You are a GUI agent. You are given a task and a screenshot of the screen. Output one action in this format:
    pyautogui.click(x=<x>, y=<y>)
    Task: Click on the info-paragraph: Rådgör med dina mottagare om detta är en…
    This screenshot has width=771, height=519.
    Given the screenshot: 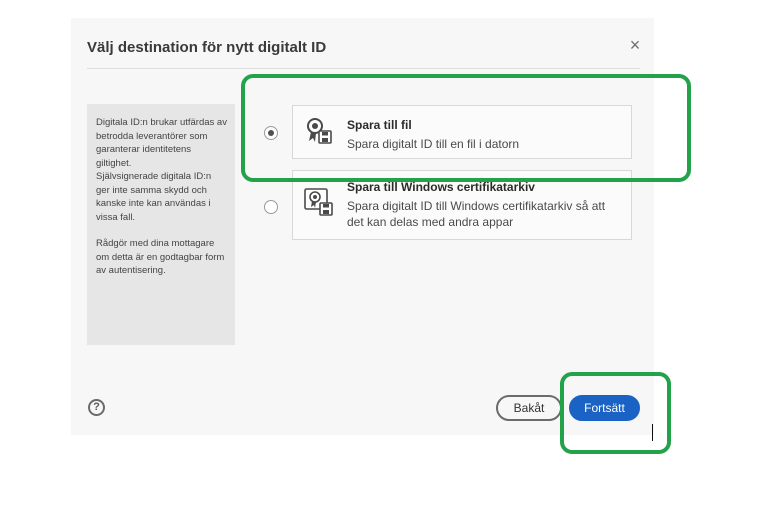 What is the action you would take?
    pyautogui.click(x=160, y=257)
    